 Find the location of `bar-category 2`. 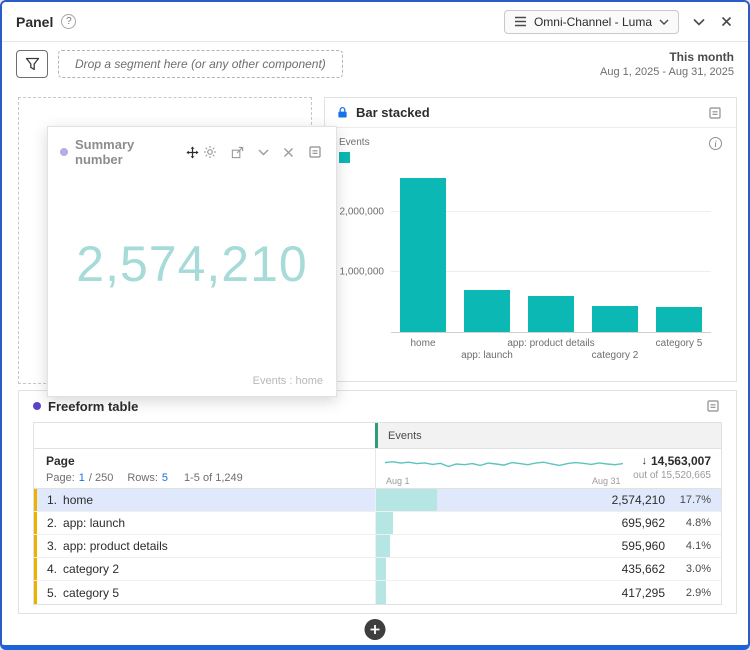

bar-category 2 is located at coordinates (615, 319).